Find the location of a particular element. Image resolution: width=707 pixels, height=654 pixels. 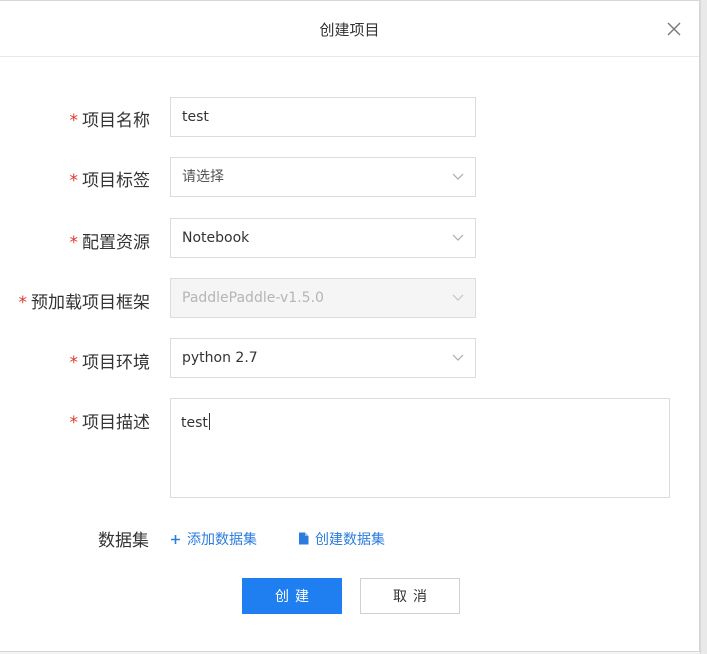

create-button: 创建 is located at coordinates (292, 596).